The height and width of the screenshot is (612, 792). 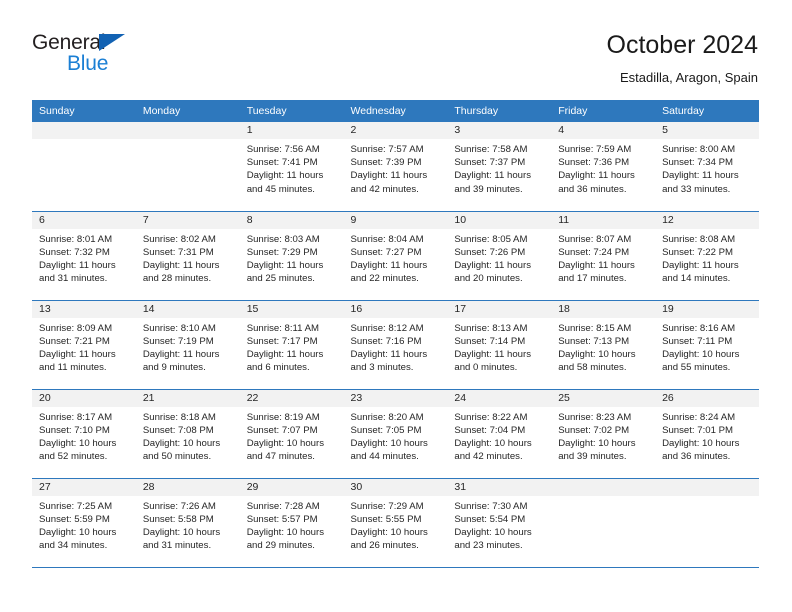 I want to click on daylight-line-2: and 47 minutes., so click(x=280, y=457).